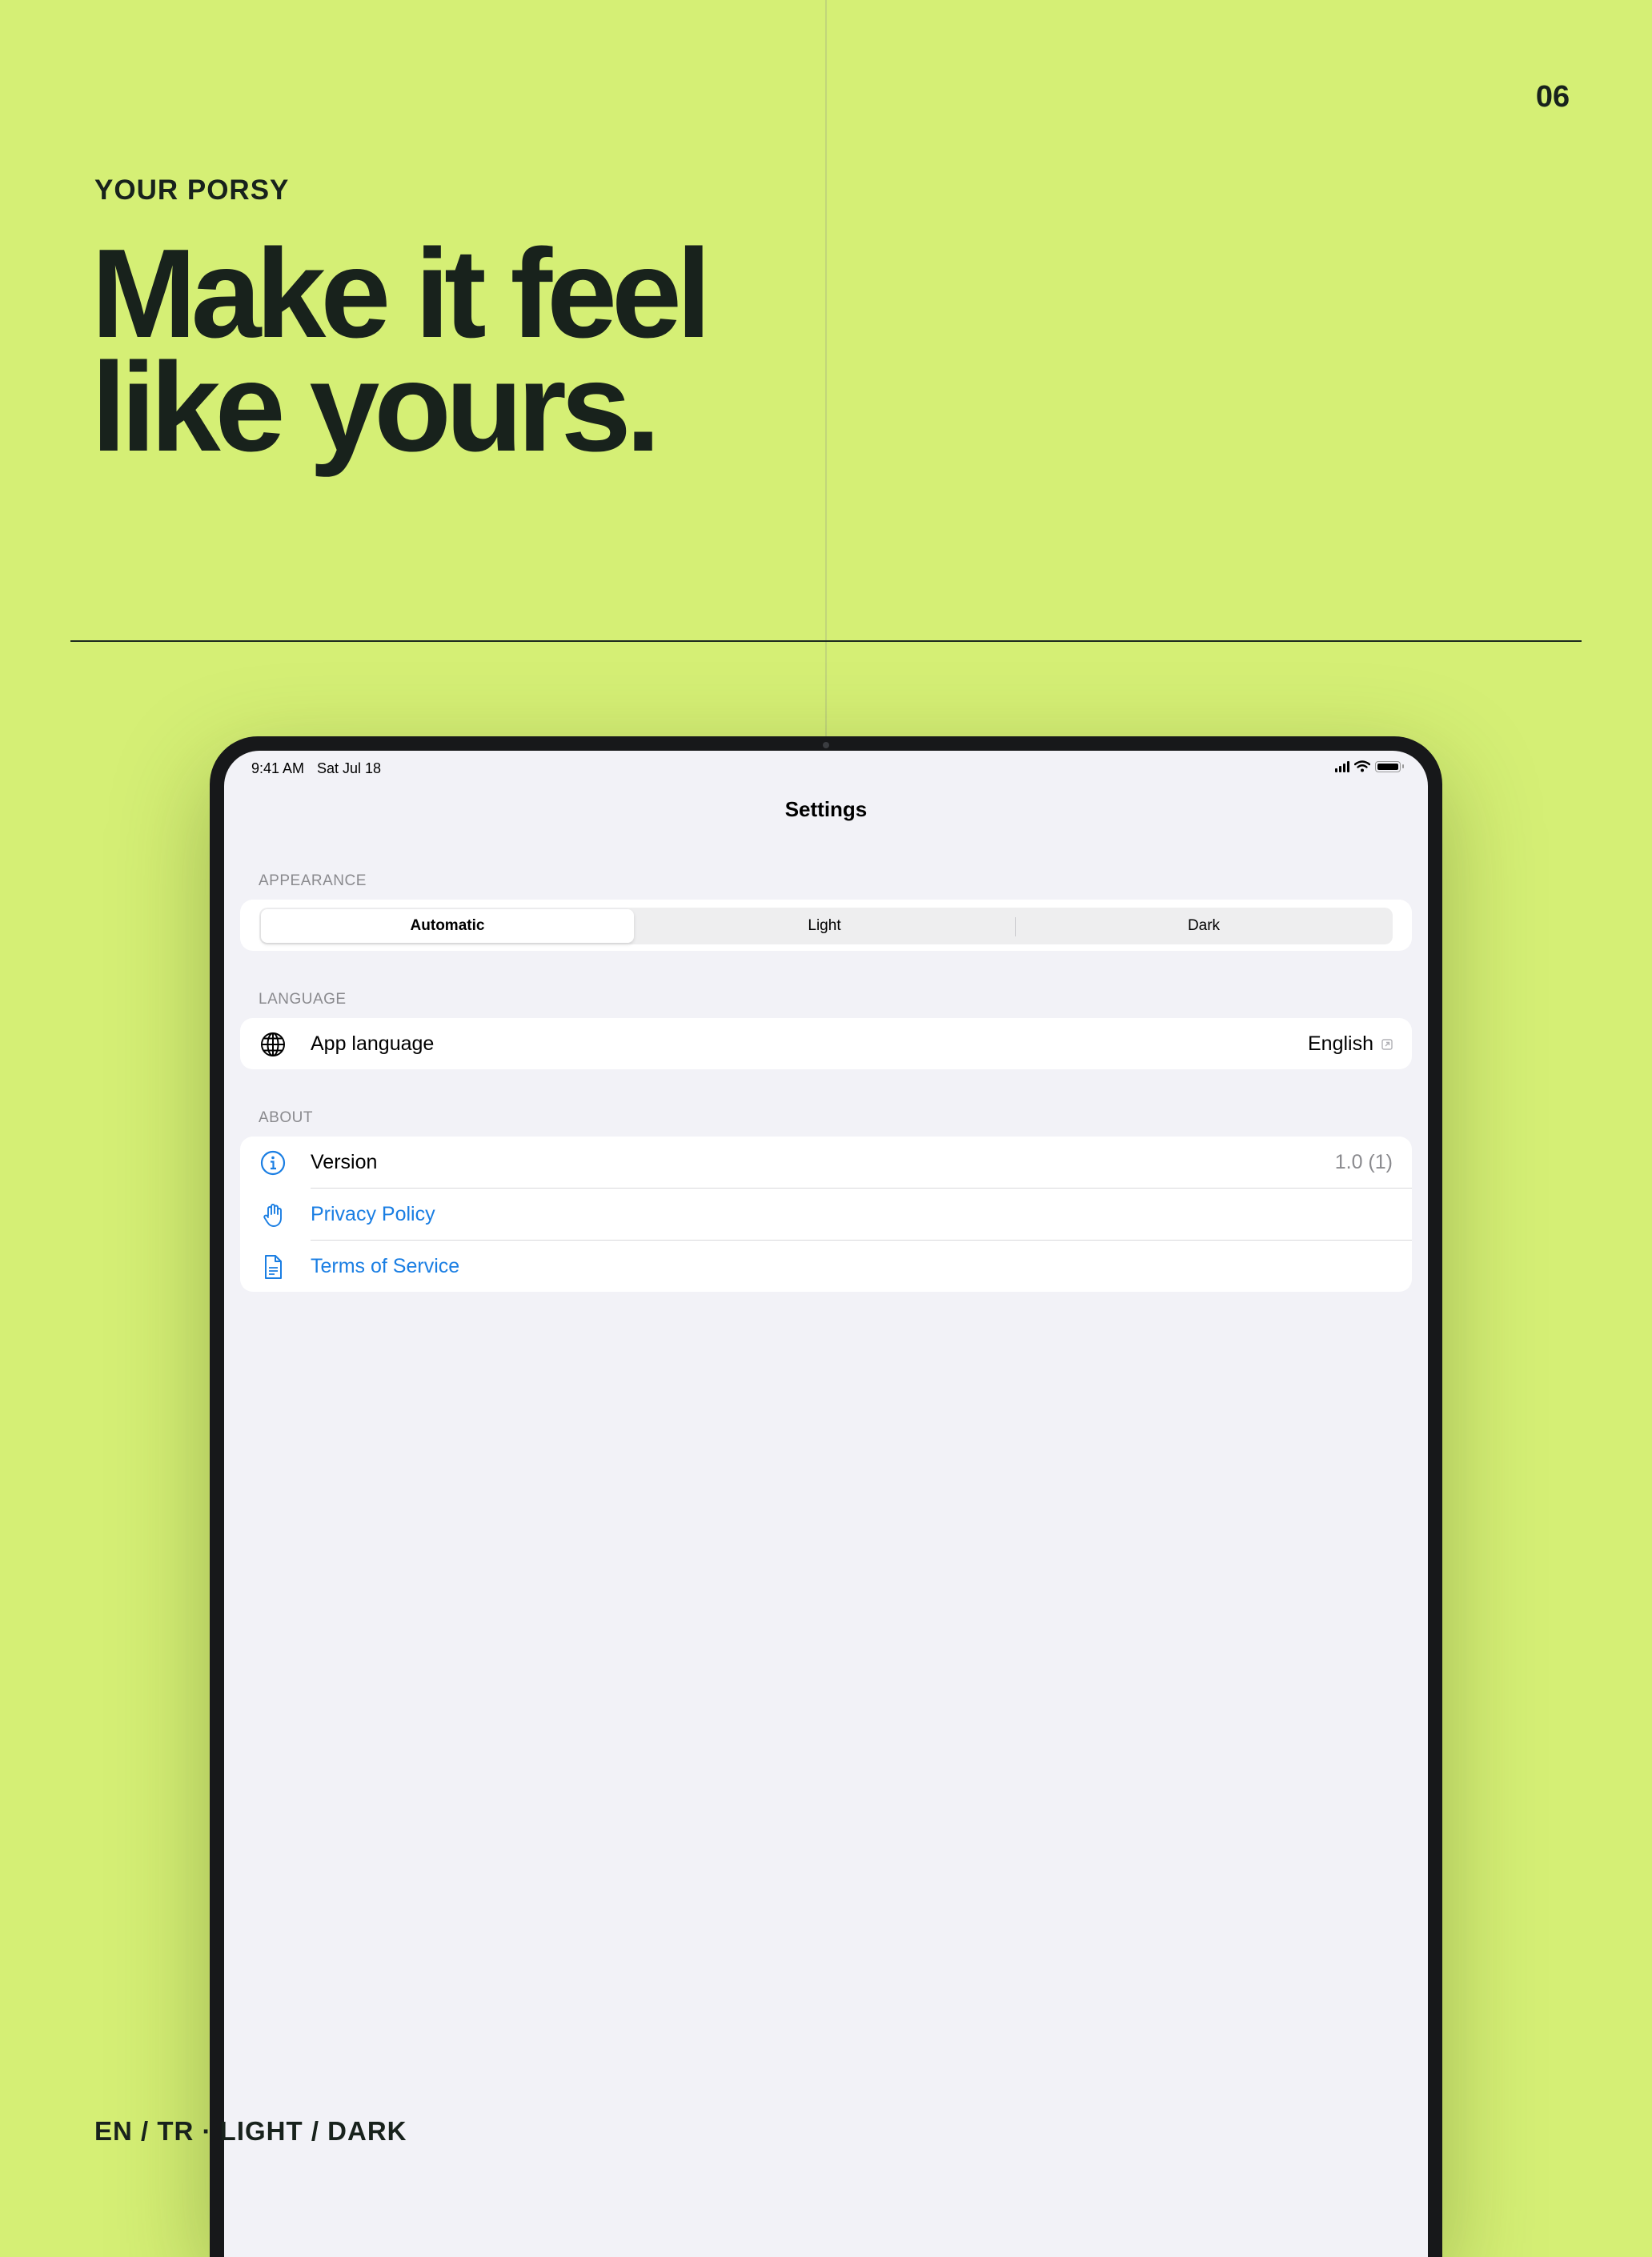  What do you see at coordinates (313, 880) in the screenshot?
I see `appearance-section-header: APPEARANCE` at bounding box center [313, 880].